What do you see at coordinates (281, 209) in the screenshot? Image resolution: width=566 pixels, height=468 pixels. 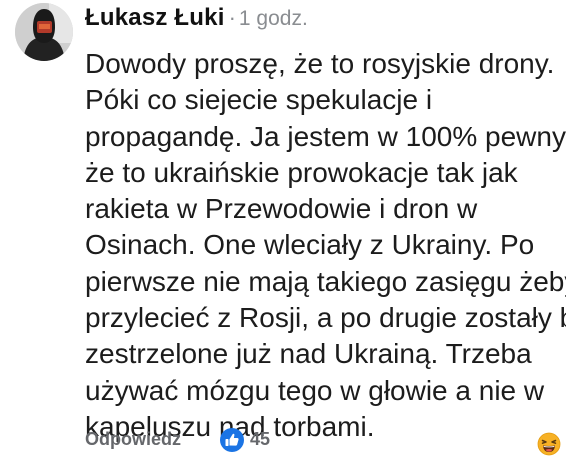 I see `comment-text-line: rakieta w Przewodowie i dron w` at bounding box center [281, 209].